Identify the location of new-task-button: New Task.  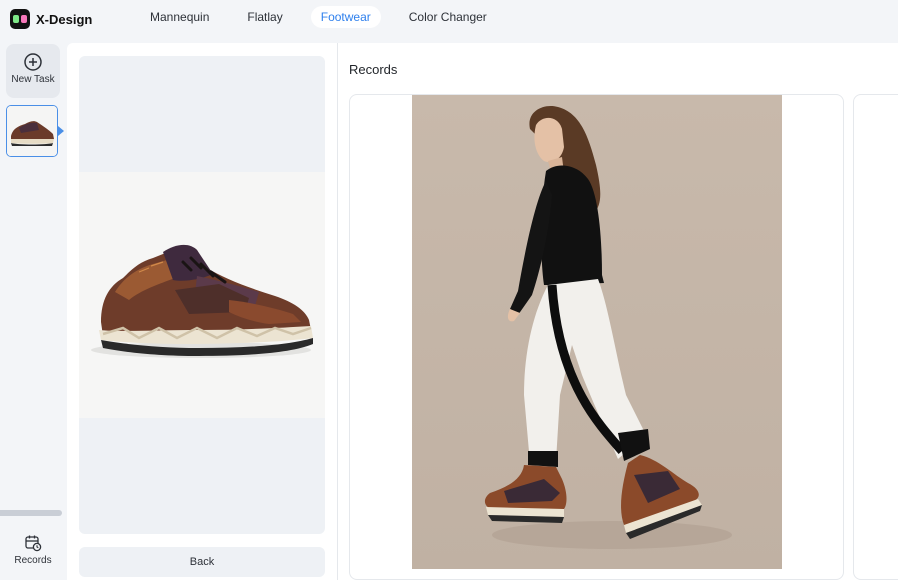
(33, 71).